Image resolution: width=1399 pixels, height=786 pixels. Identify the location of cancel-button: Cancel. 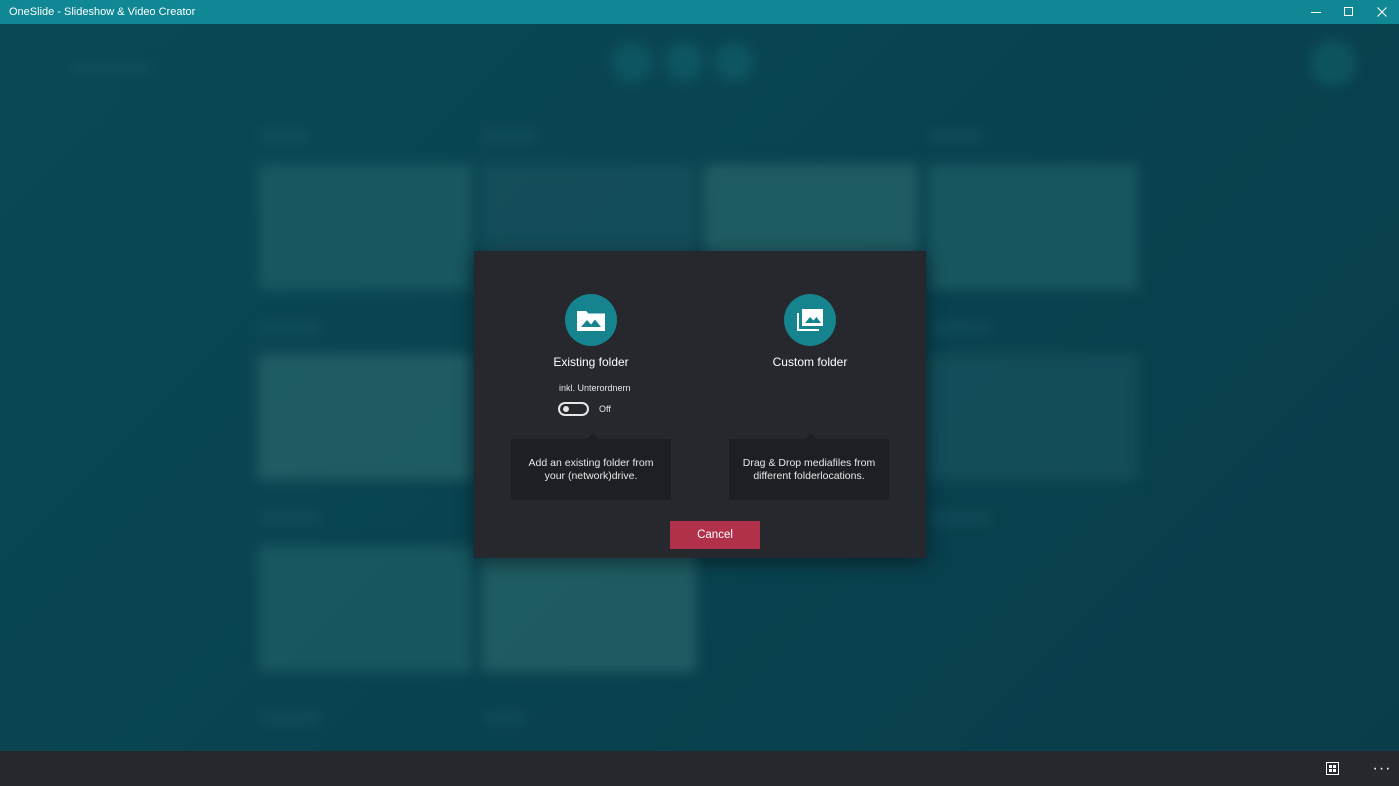
(715, 535).